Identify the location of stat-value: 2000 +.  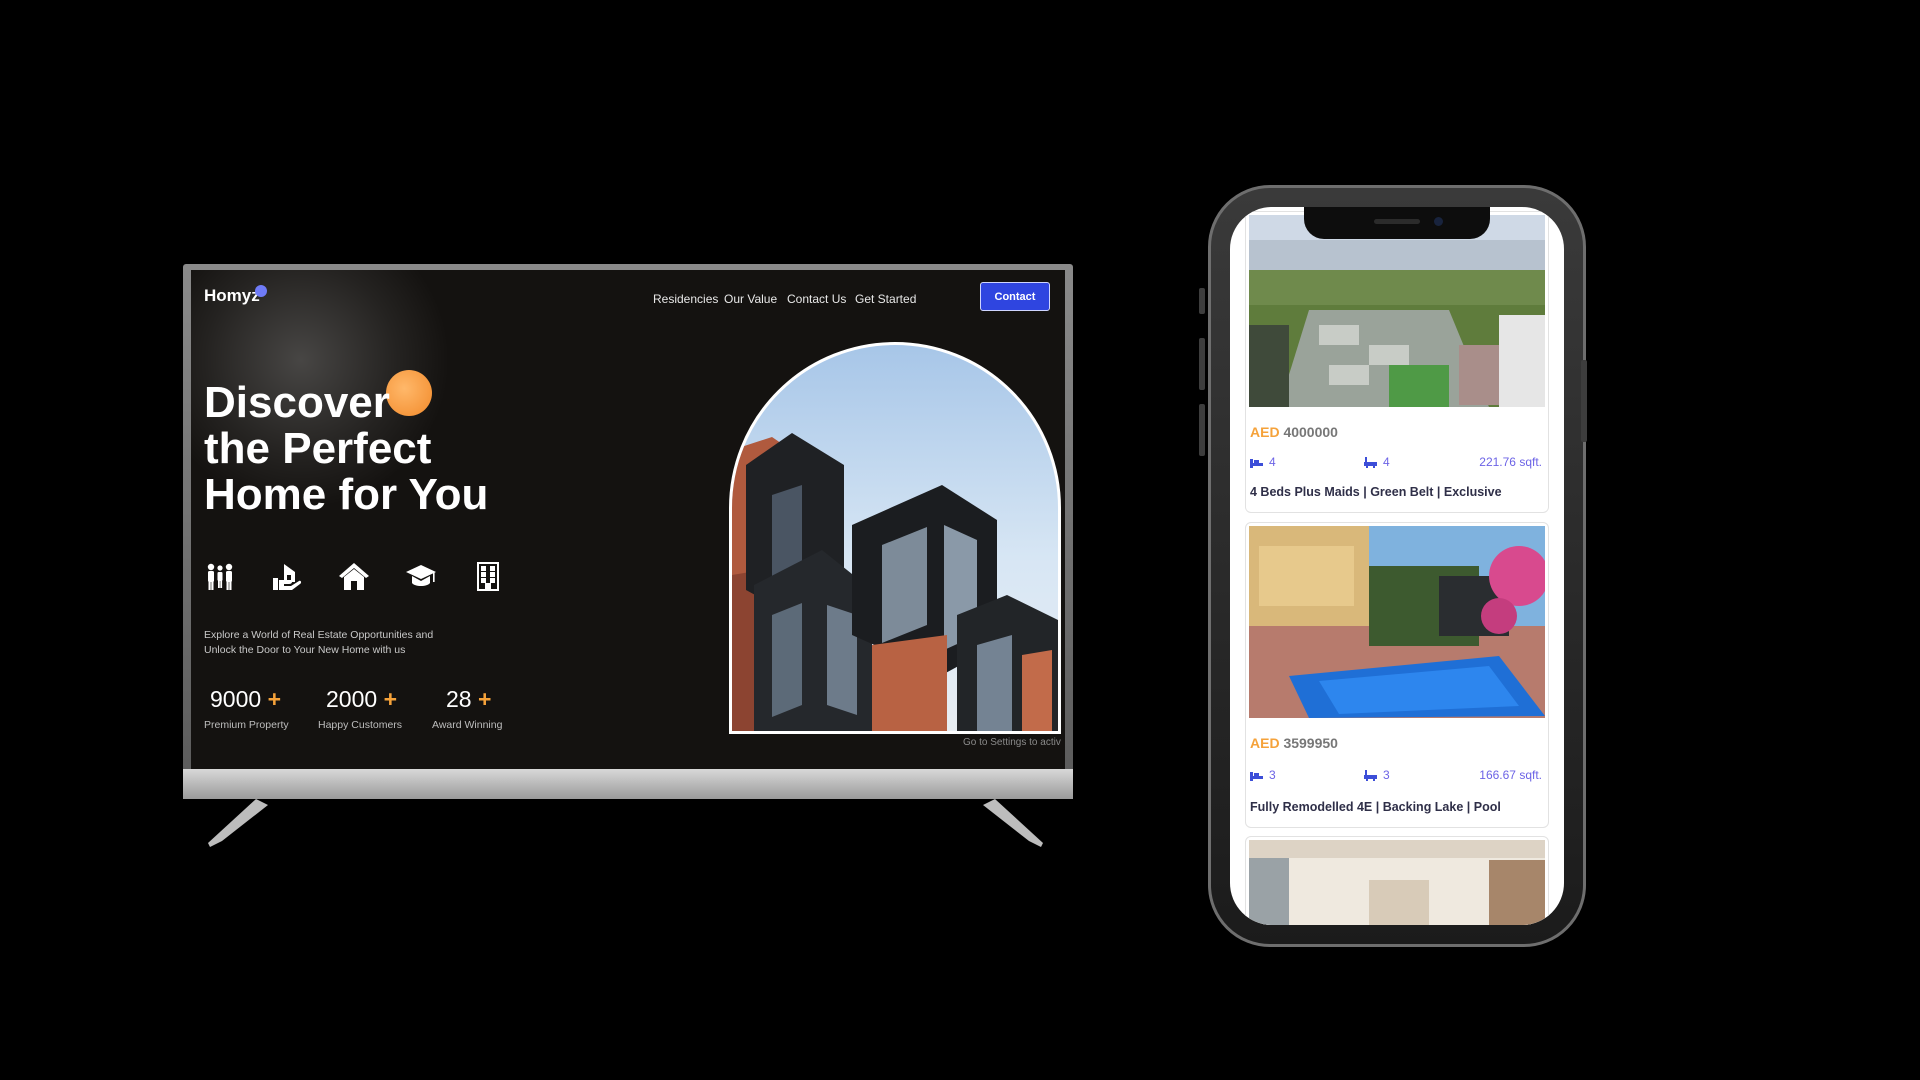
(360, 699).